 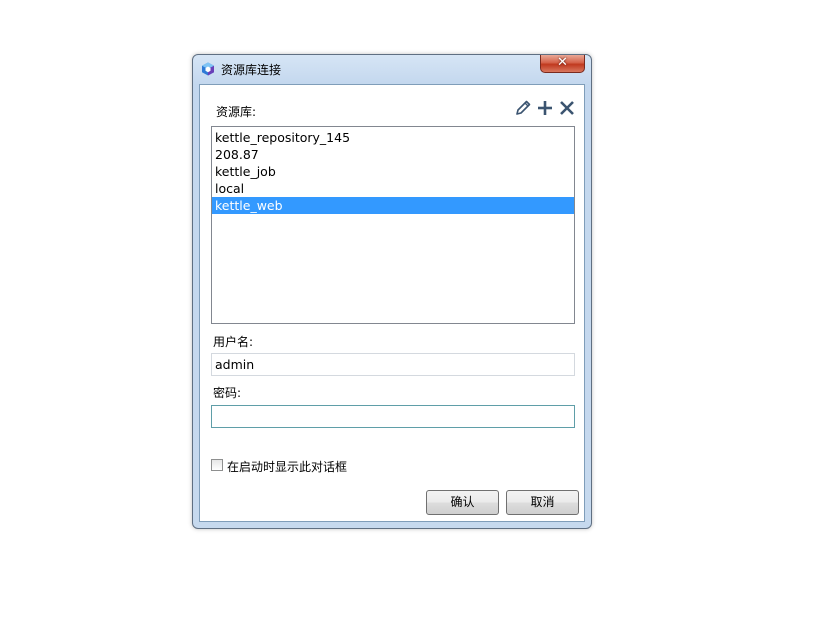 What do you see at coordinates (227, 393) in the screenshot?
I see `password-label: 密码:` at bounding box center [227, 393].